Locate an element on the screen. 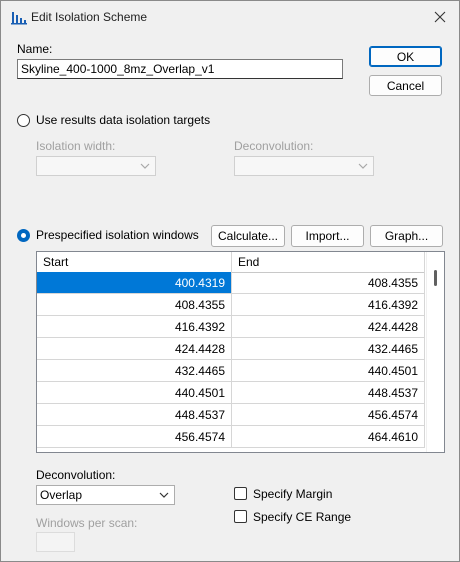 This screenshot has height=562, width=460. window-title: Edit Isolation Scheme is located at coordinates (89, 17).